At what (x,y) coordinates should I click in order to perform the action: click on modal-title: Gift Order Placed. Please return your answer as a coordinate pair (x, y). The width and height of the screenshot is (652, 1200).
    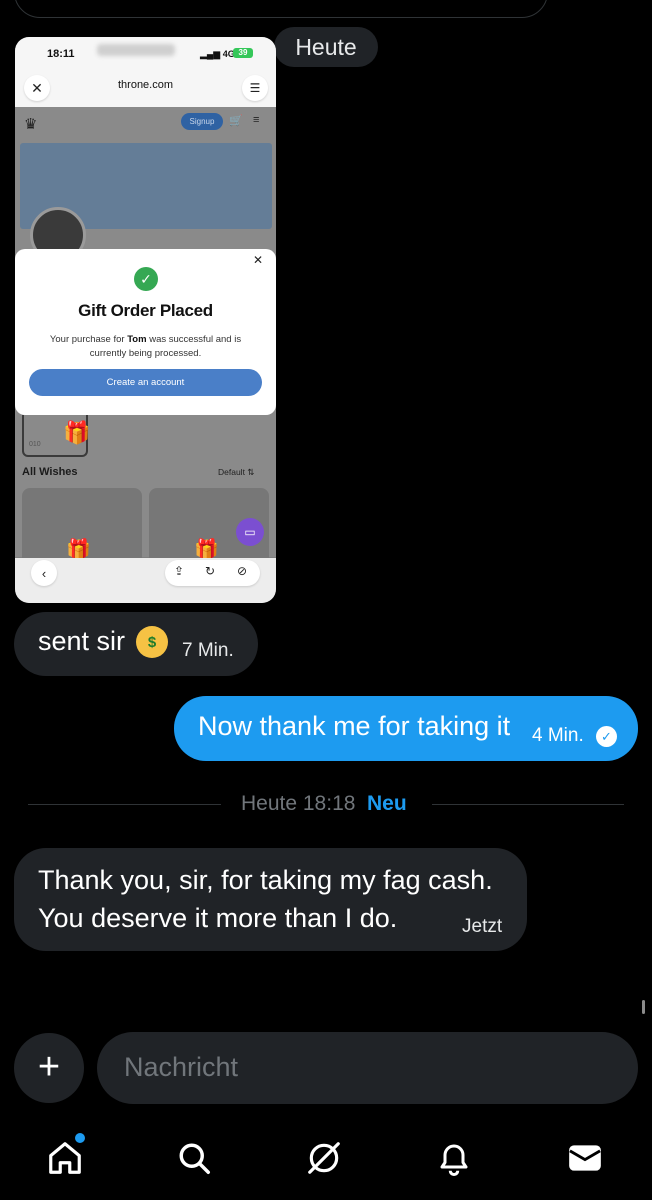
    Looking at the image, I should click on (145, 310).